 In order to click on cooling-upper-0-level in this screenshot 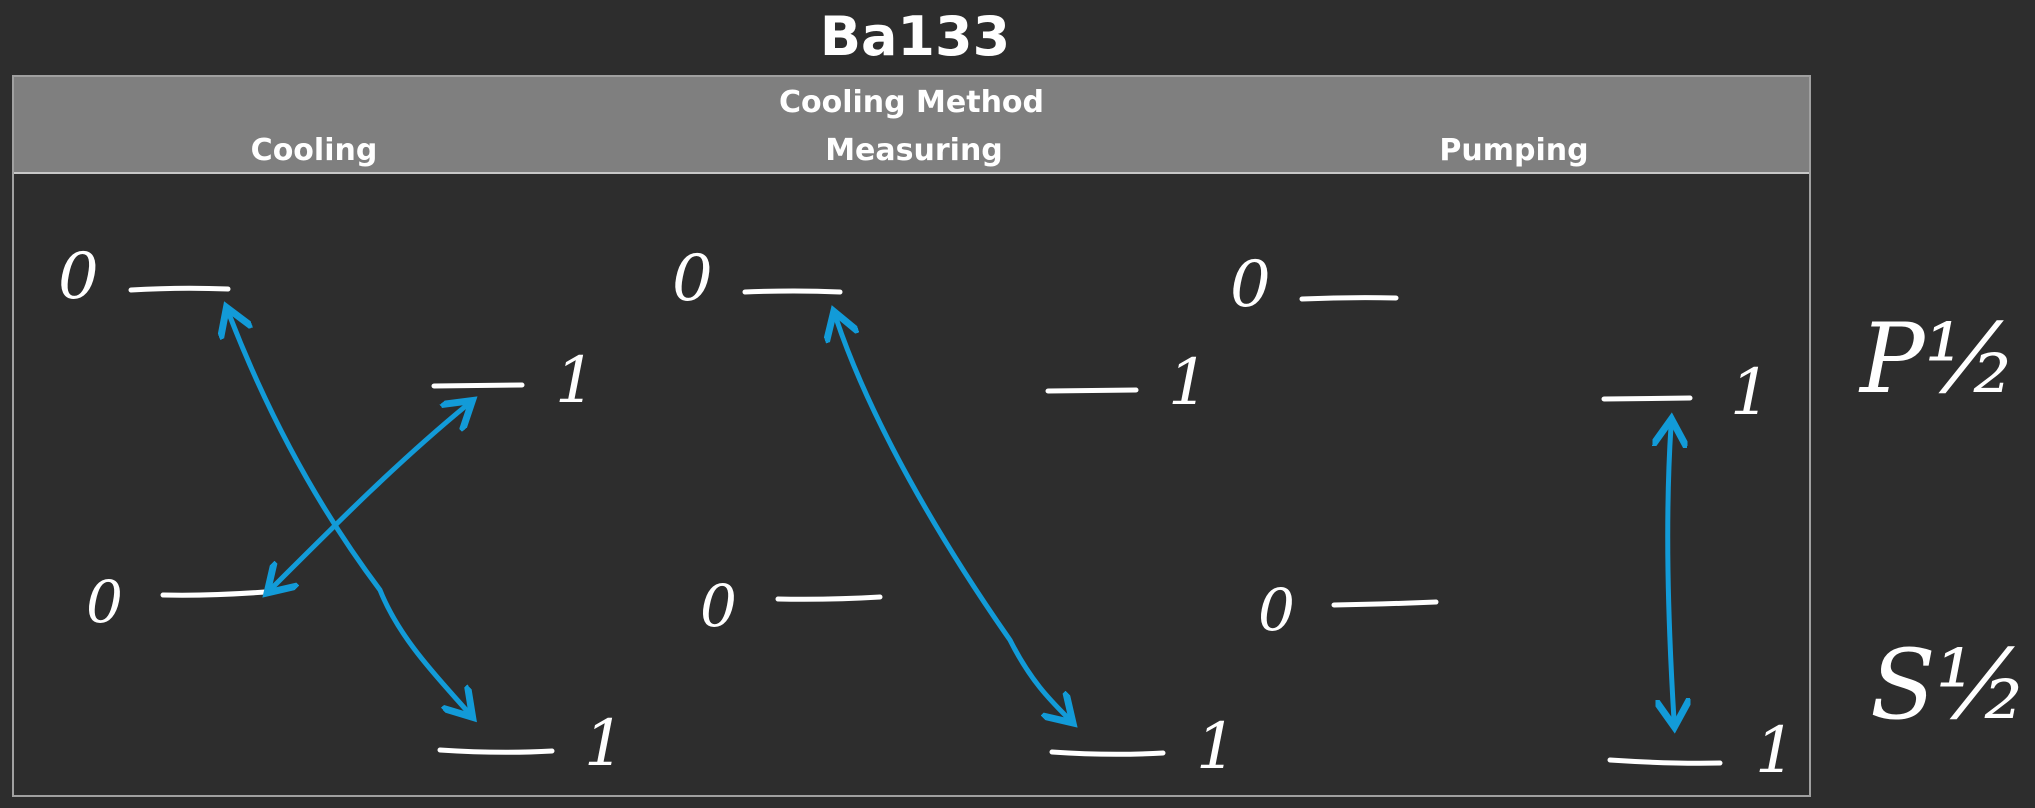, I will do `click(179, 289)`.